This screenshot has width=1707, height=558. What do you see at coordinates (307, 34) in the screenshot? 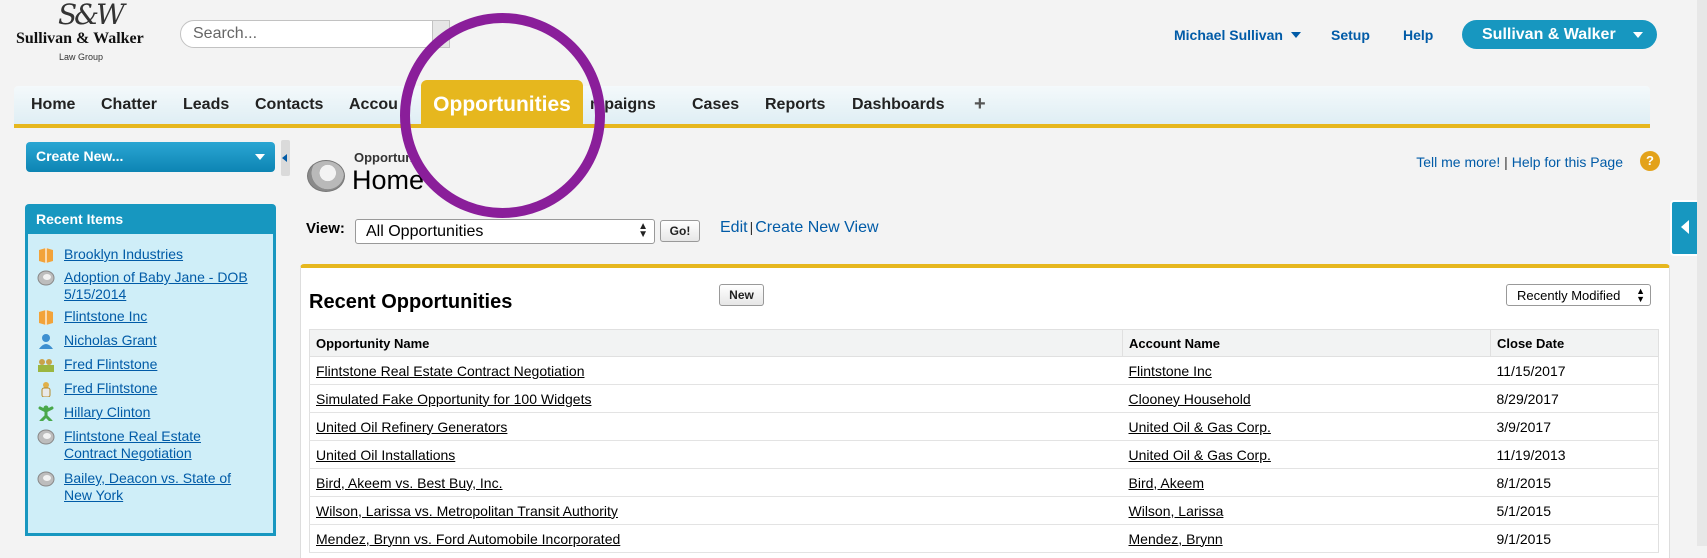
I see `search-input` at bounding box center [307, 34].